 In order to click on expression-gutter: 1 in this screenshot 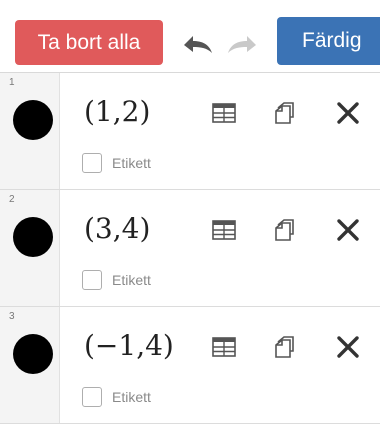, I will do `click(30, 131)`.